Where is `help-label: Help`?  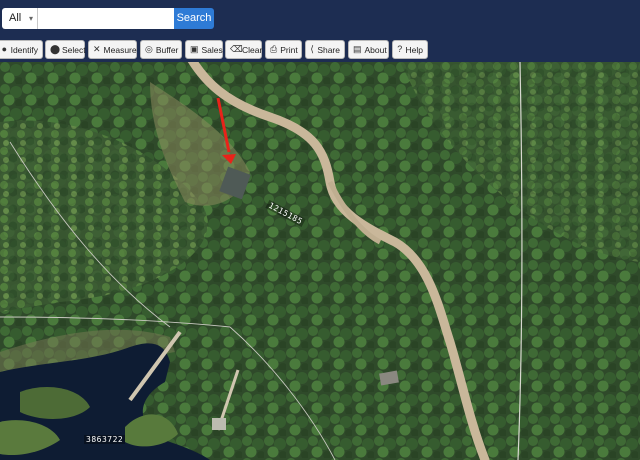
help-label: Help is located at coordinates (414, 49).